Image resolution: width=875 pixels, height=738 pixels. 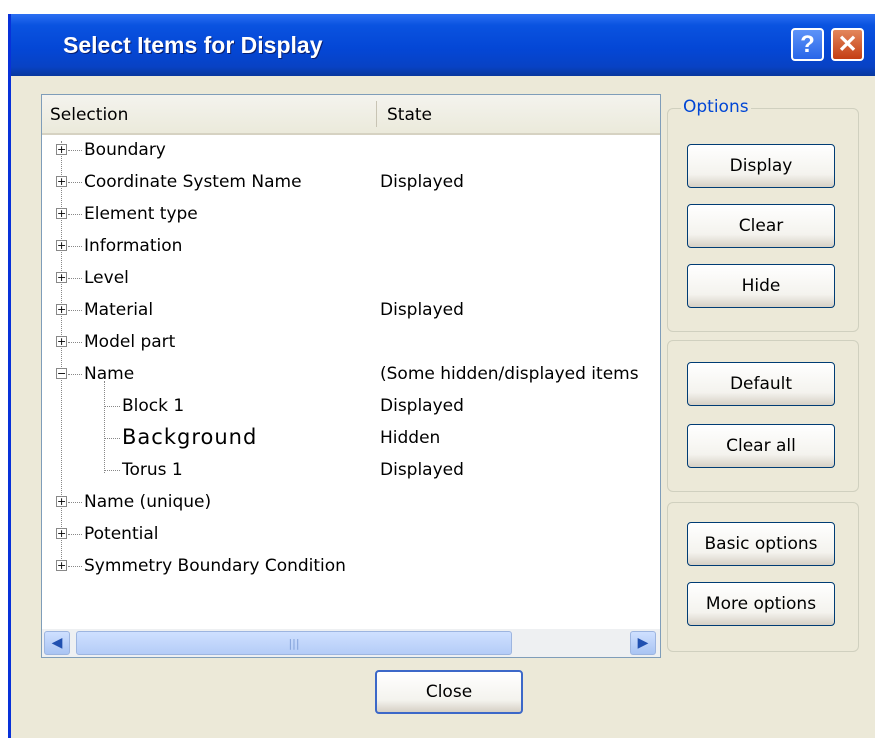 I want to click on tree-row-name-unique: + Name (unique), so click(x=351, y=503).